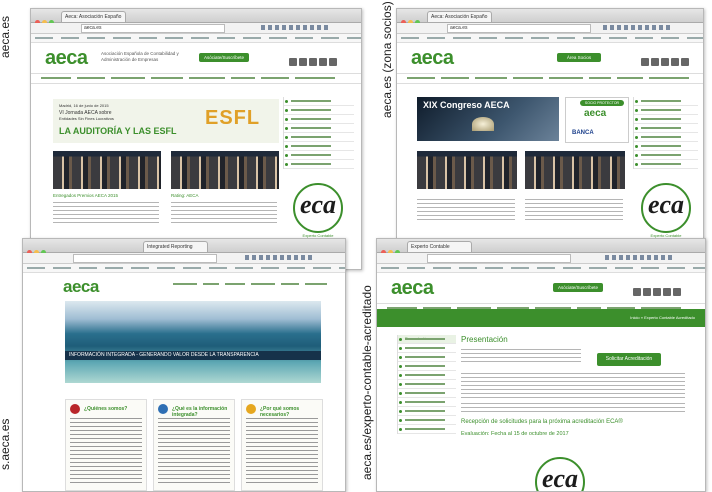  I want to click on page-title: Presentación, so click(484, 339).